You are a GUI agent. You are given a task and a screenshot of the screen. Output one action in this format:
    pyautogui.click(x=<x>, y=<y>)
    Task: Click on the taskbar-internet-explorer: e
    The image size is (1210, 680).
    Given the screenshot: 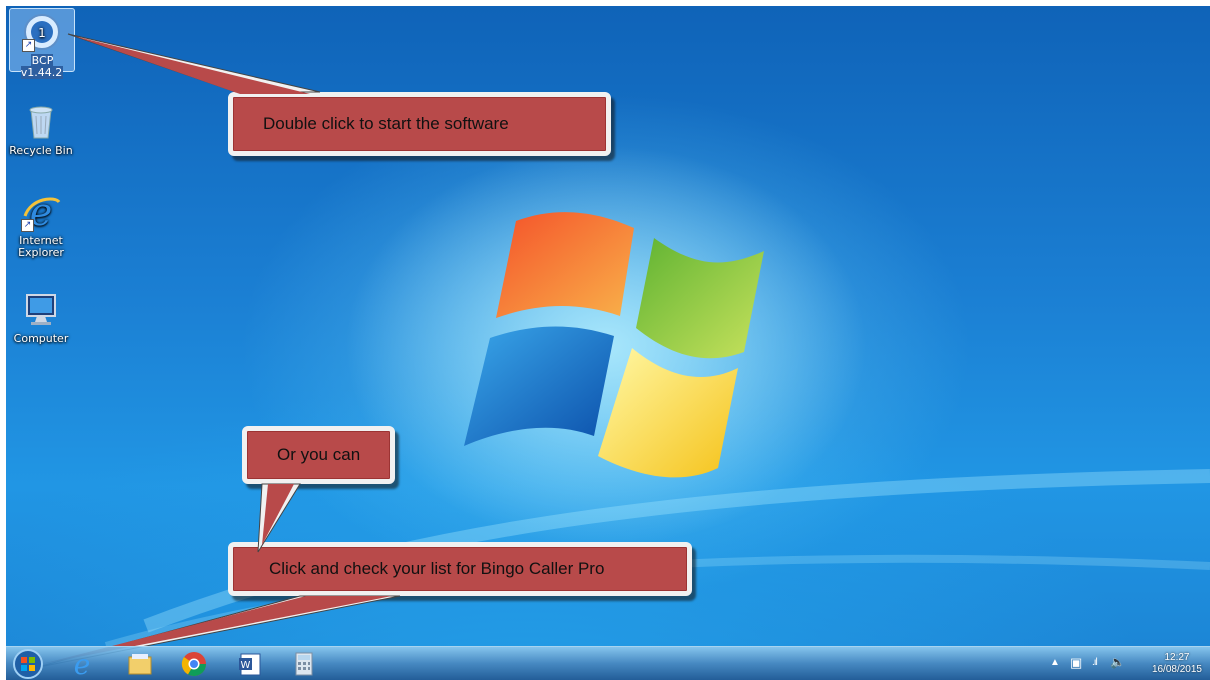 What is the action you would take?
    pyautogui.click(x=82, y=664)
    